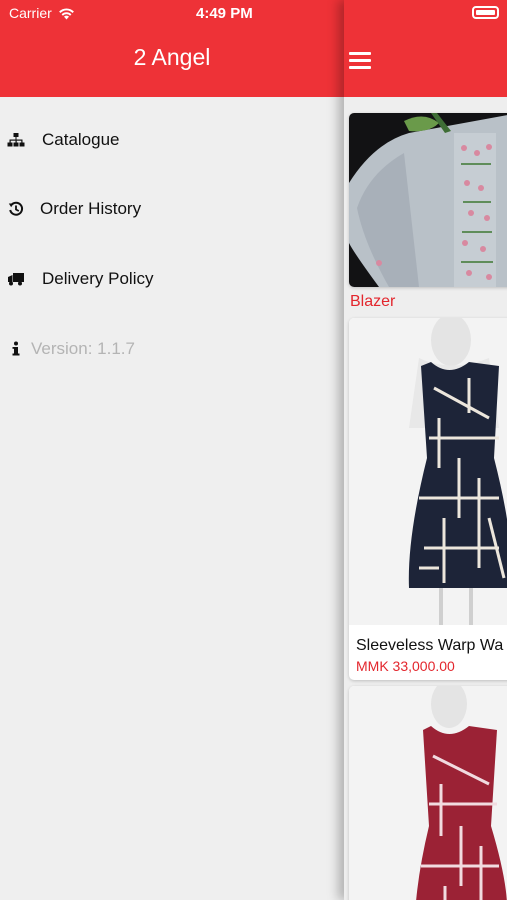 This screenshot has height=900, width=507. I want to click on version-label: Version: 1.1.7, so click(83, 348).